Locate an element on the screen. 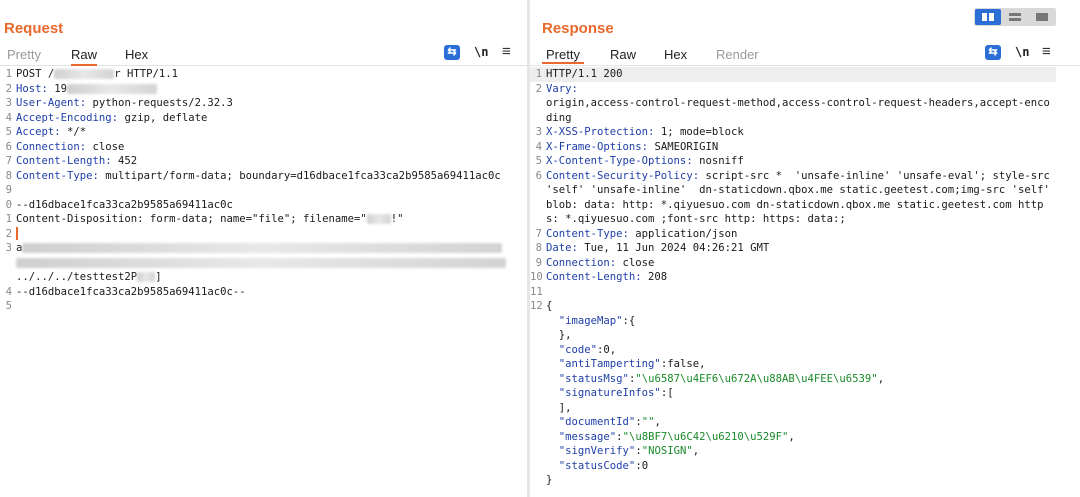  header-key: X-Content-Type-Options: is located at coordinates (619, 161).